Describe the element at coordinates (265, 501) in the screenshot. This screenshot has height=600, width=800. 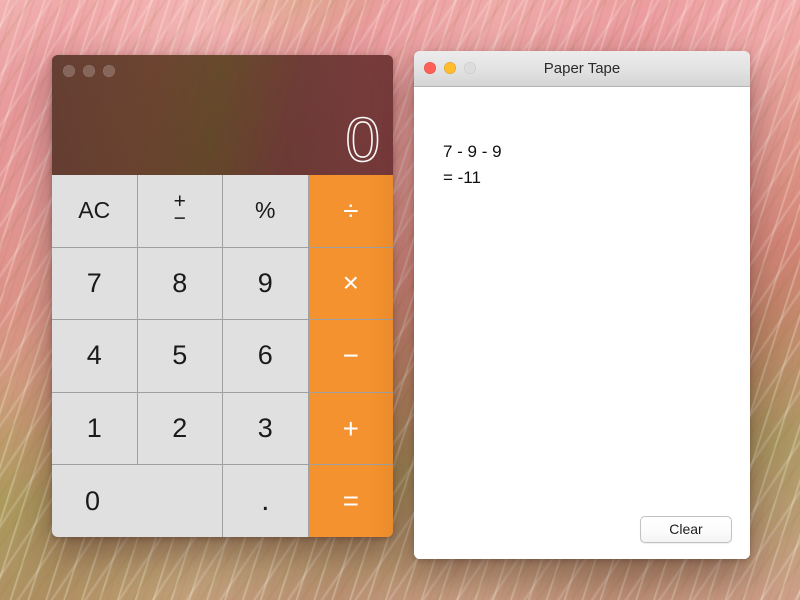
I see `key-decimal: .` at that location.